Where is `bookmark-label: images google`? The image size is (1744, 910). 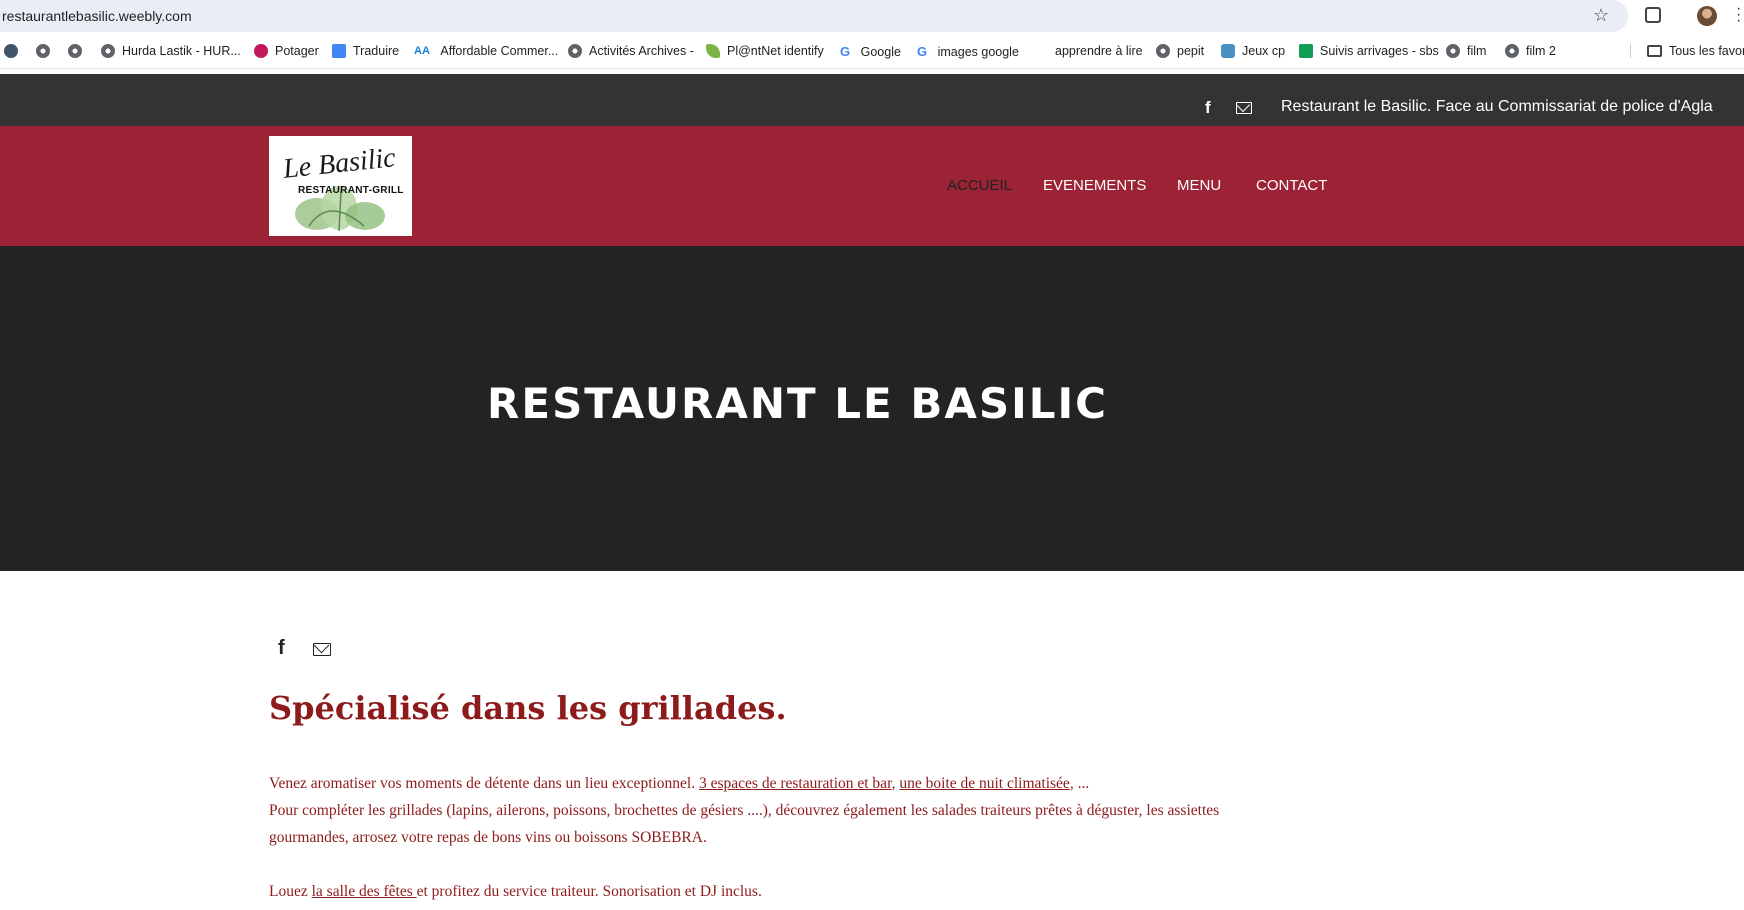
bookmark-label: images google is located at coordinates (978, 51).